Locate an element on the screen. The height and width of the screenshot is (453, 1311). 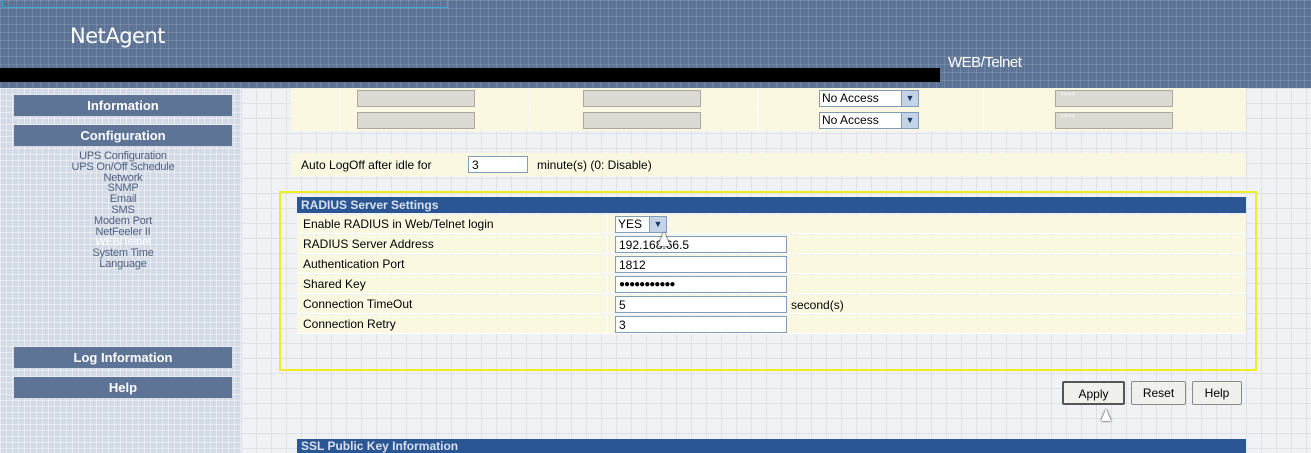
address-frame is located at coordinates (225, 4).